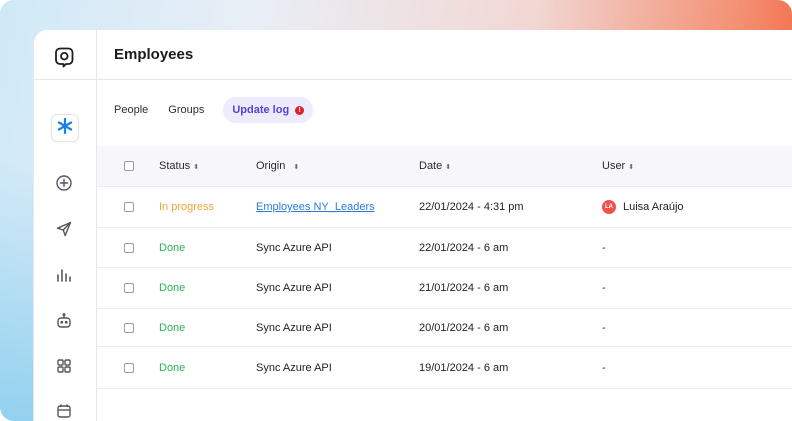 The image size is (792, 421). What do you see at coordinates (186, 110) in the screenshot?
I see `tab-groups: Groups` at bounding box center [186, 110].